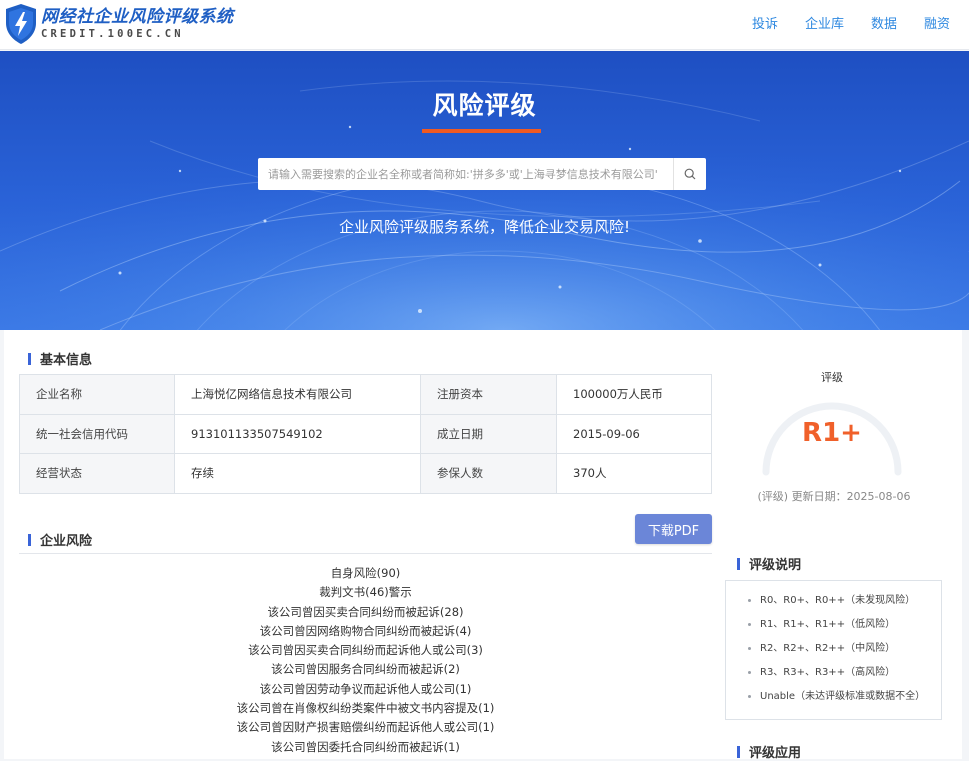  Describe the element at coordinates (834, 496) in the screenshot. I see `rating-update-date: (评级) 更新日期：2025-08-06` at that location.